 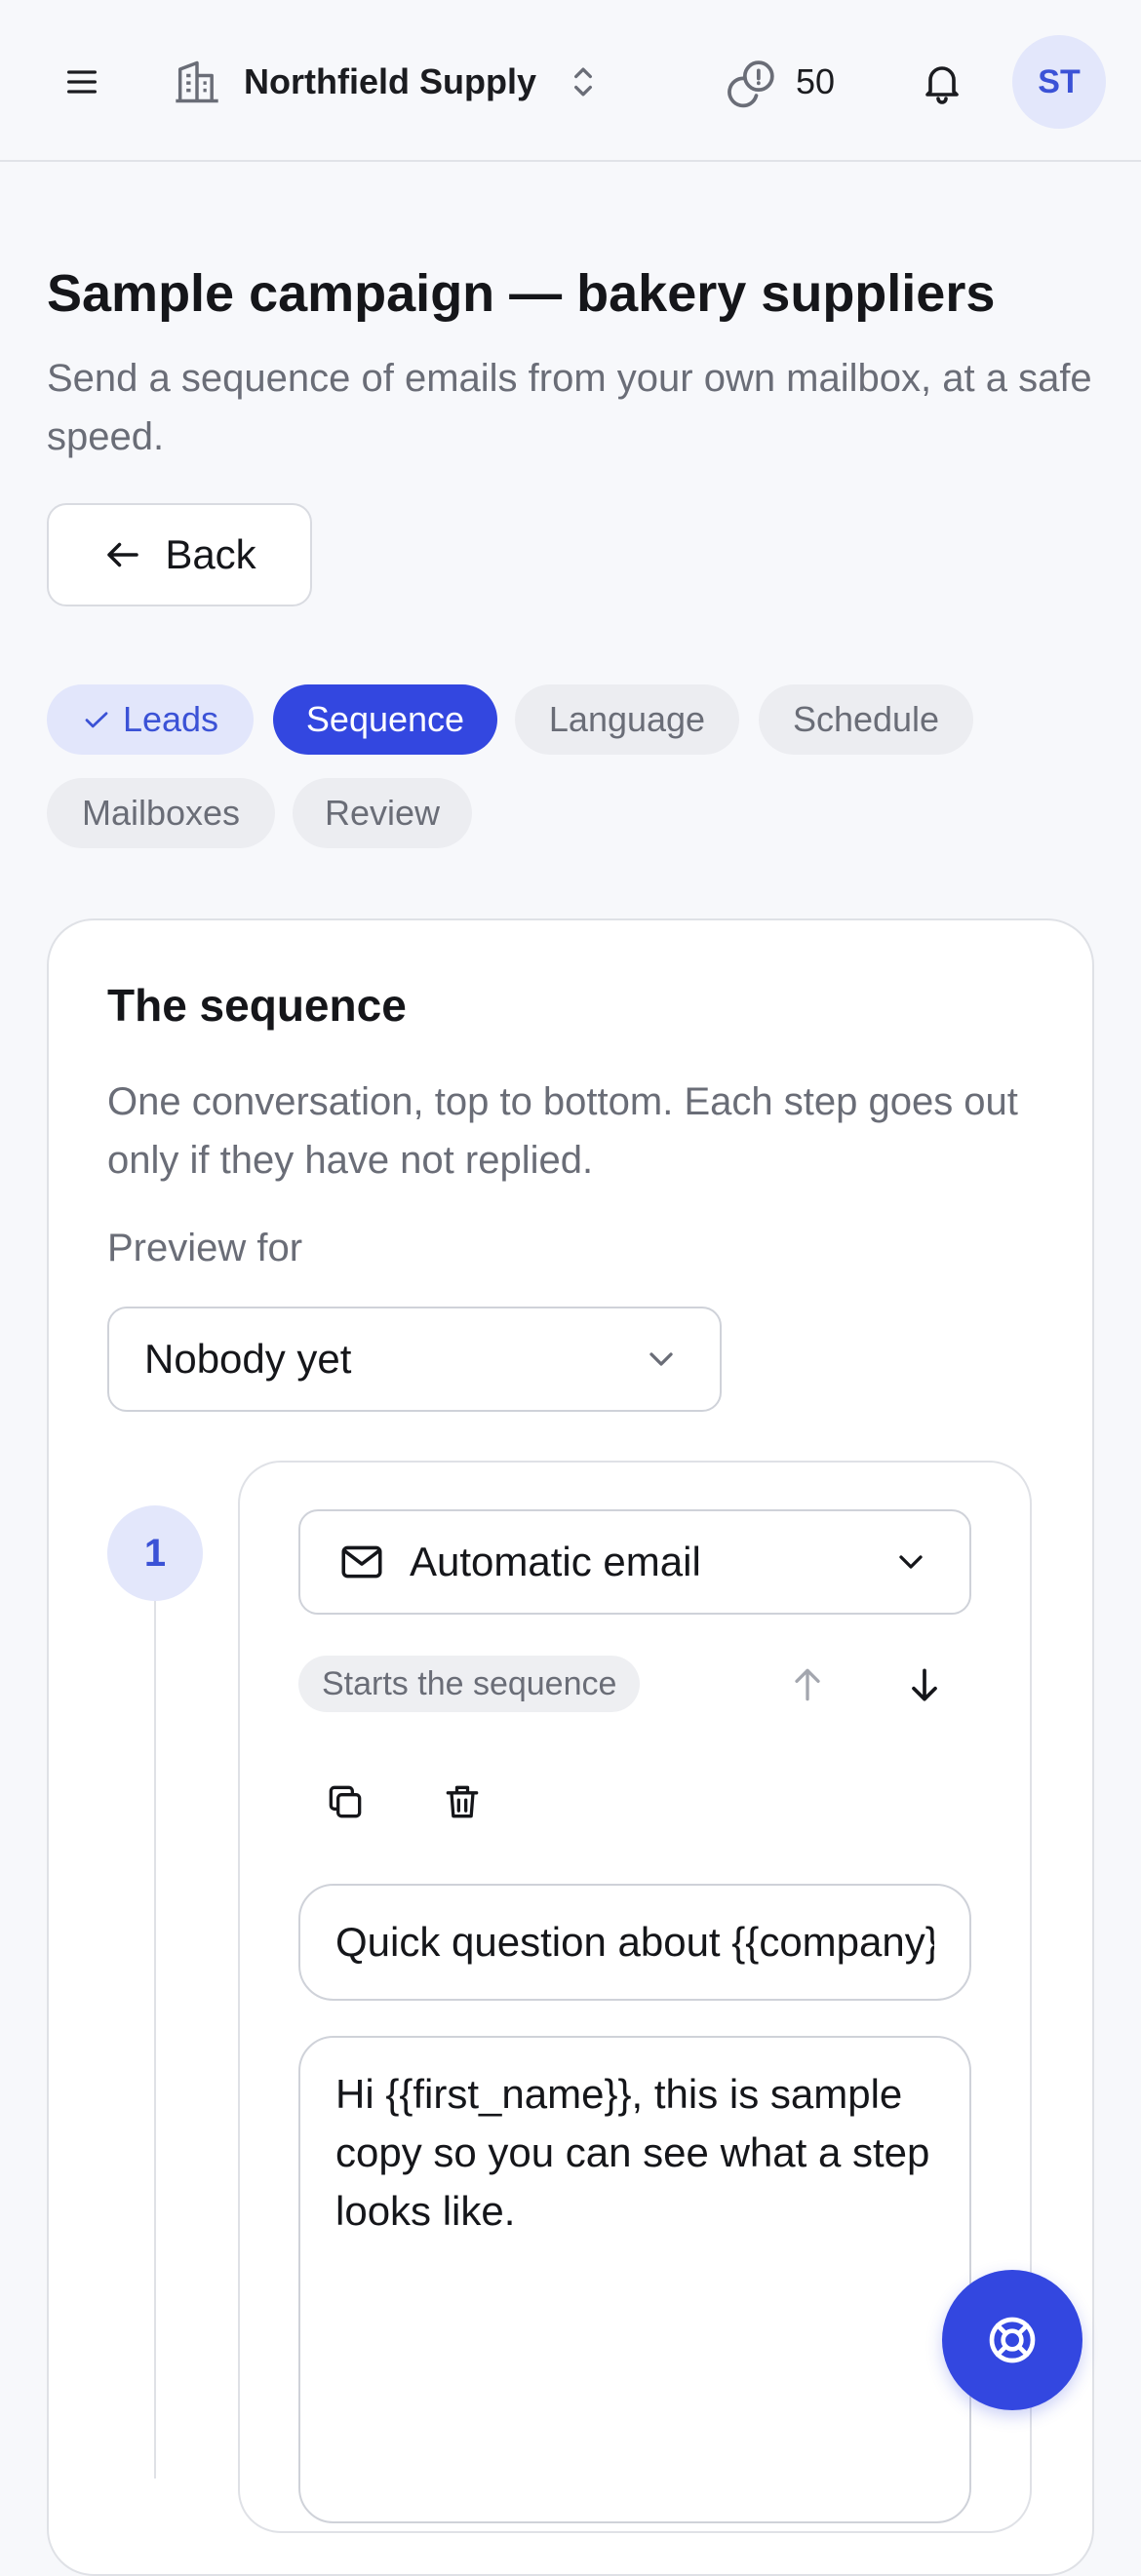 I want to click on arrow-left-icon, so click(x=123, y=554).